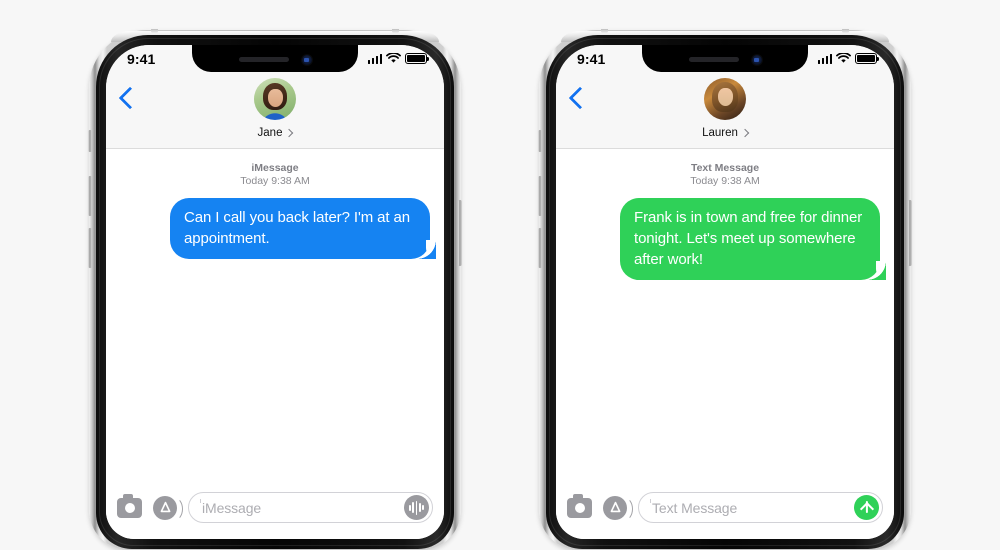 This screenshot has width=1000, height=550. I want to click on message-input-toolbar: Text Message, so click(725, 512).